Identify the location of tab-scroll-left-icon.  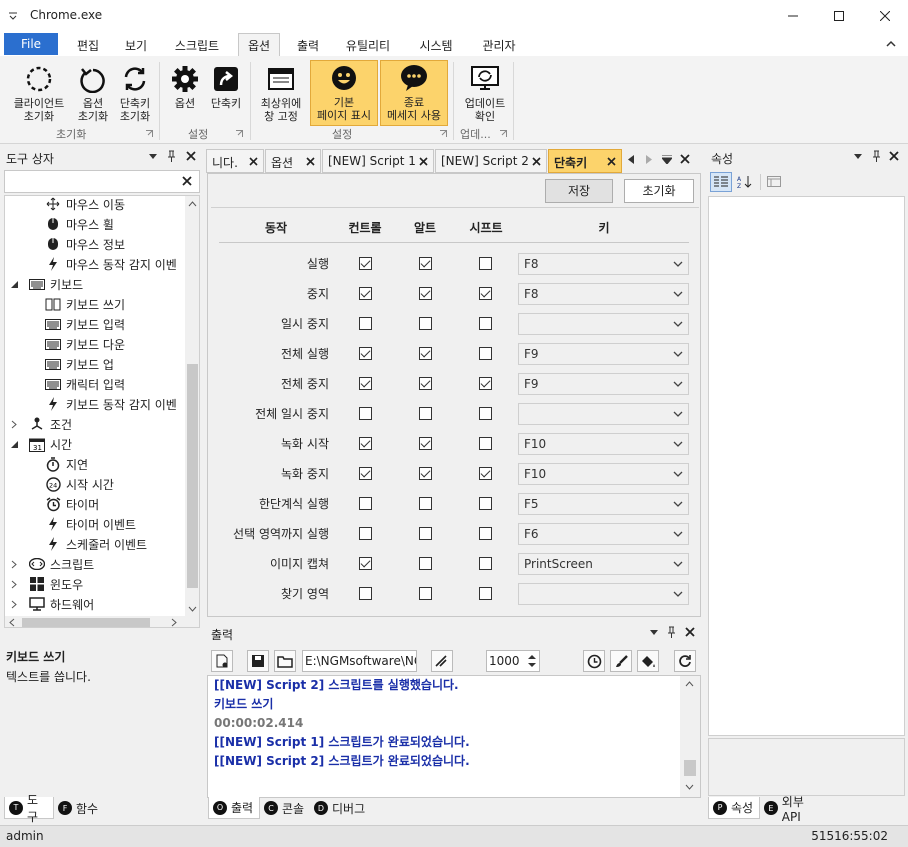
(631, 159).